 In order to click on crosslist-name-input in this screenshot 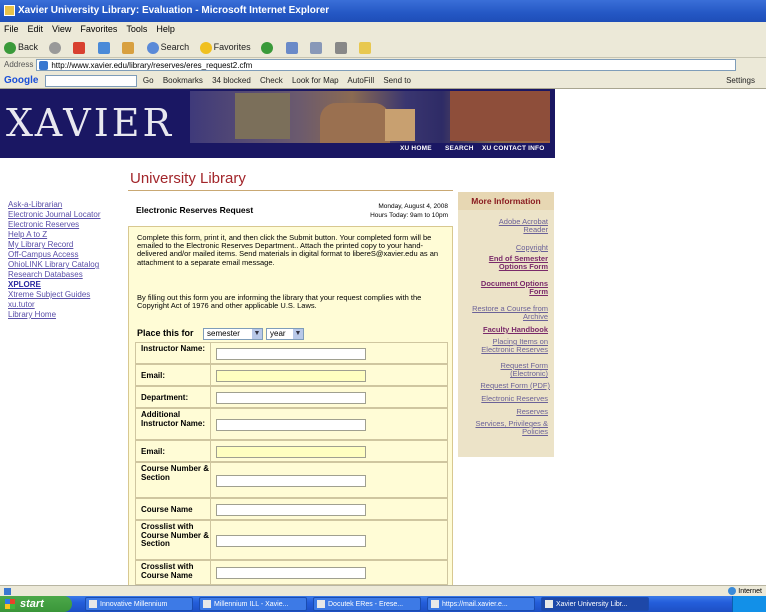, I will do `click(291, 573)`.